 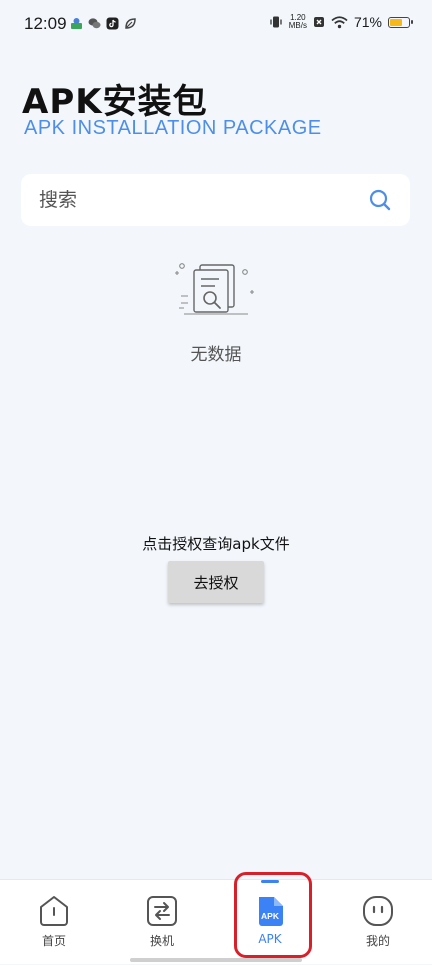 I want to click on authorize-button: 去授权, so click(x=216, y=582).